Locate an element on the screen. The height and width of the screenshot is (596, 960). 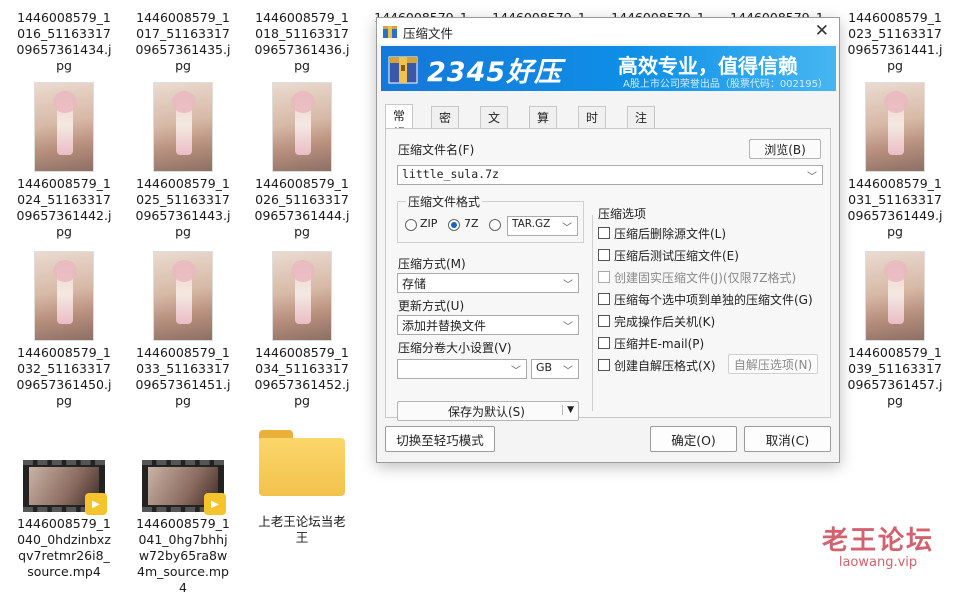
options-group-label: 压缩选项 is located at coordinates (622, 214).